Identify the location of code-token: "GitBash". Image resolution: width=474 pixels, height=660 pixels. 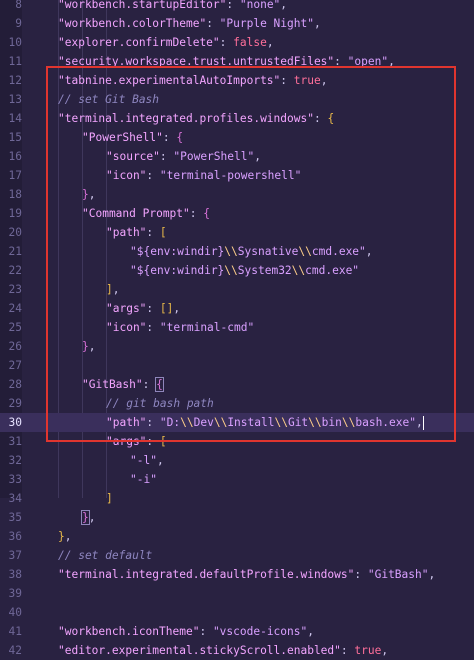
(398, 574).